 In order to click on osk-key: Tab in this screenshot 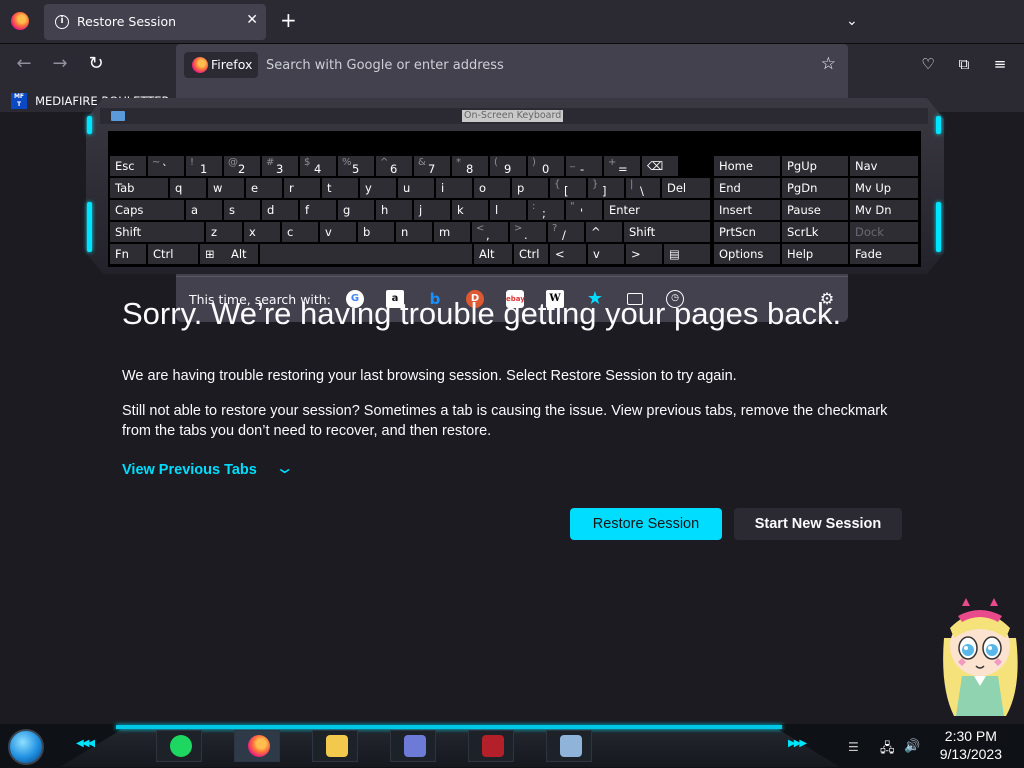, I will do `click(139, 188)`.